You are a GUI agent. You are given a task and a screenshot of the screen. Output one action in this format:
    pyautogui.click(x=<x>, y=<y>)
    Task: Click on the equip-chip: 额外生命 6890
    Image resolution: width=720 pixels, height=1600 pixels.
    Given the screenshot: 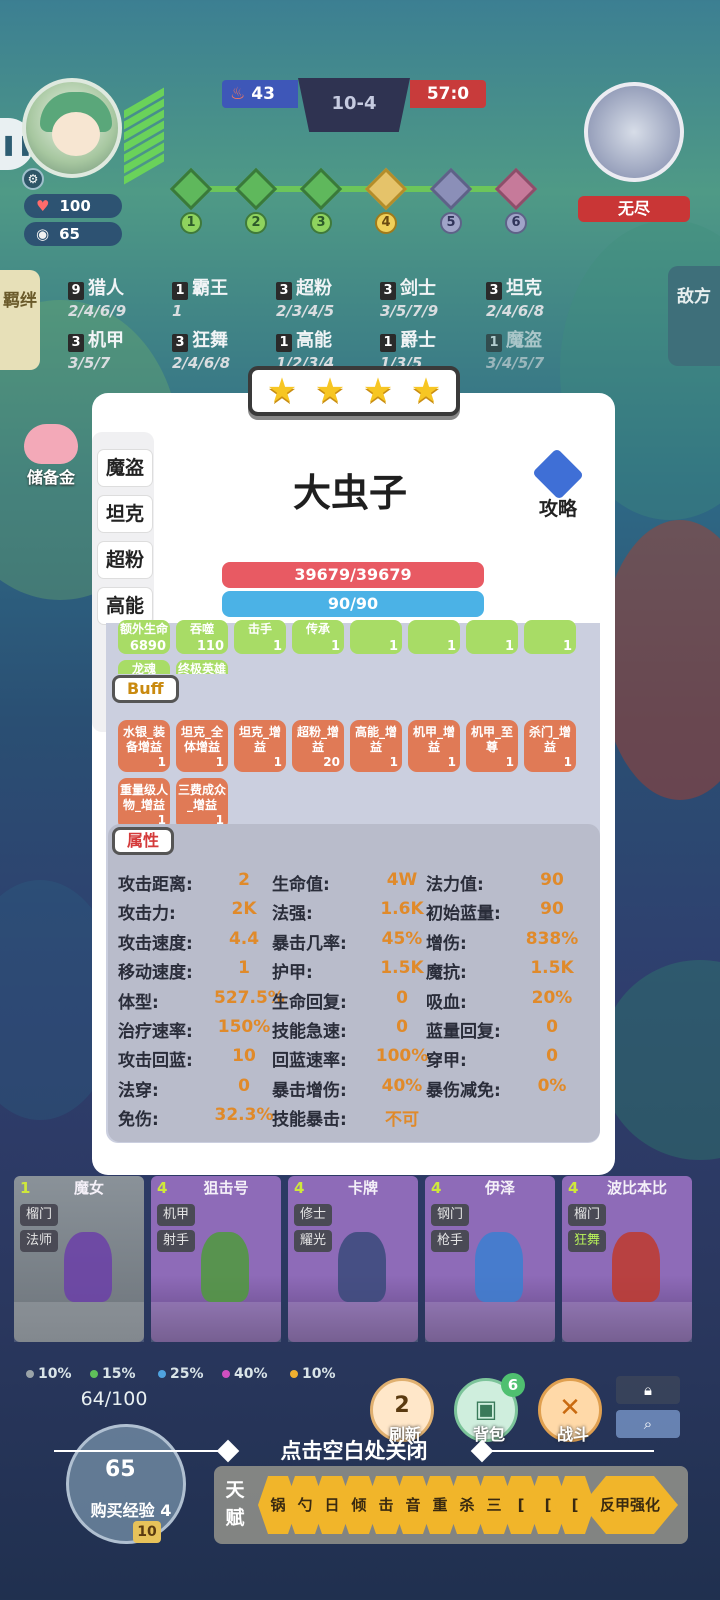 What is the action you would take?
    pyautogui.click(x=144, y=637)
    